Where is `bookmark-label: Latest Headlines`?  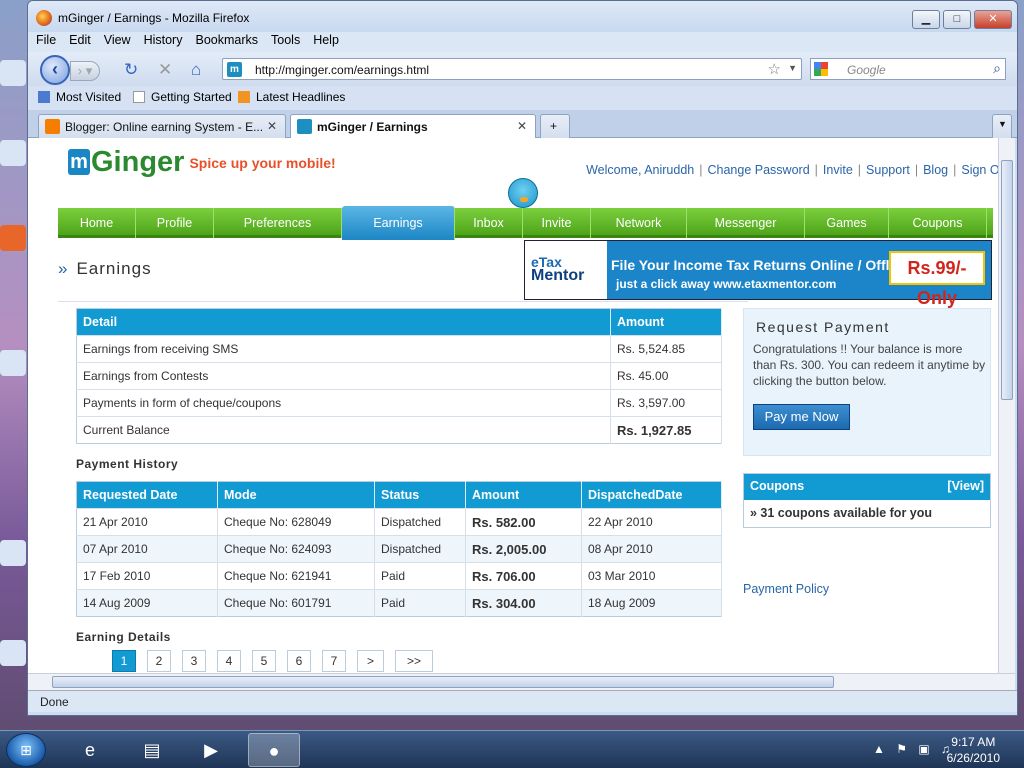 bookmark-label: Latest Headlines is located at coordinates (301, 97).